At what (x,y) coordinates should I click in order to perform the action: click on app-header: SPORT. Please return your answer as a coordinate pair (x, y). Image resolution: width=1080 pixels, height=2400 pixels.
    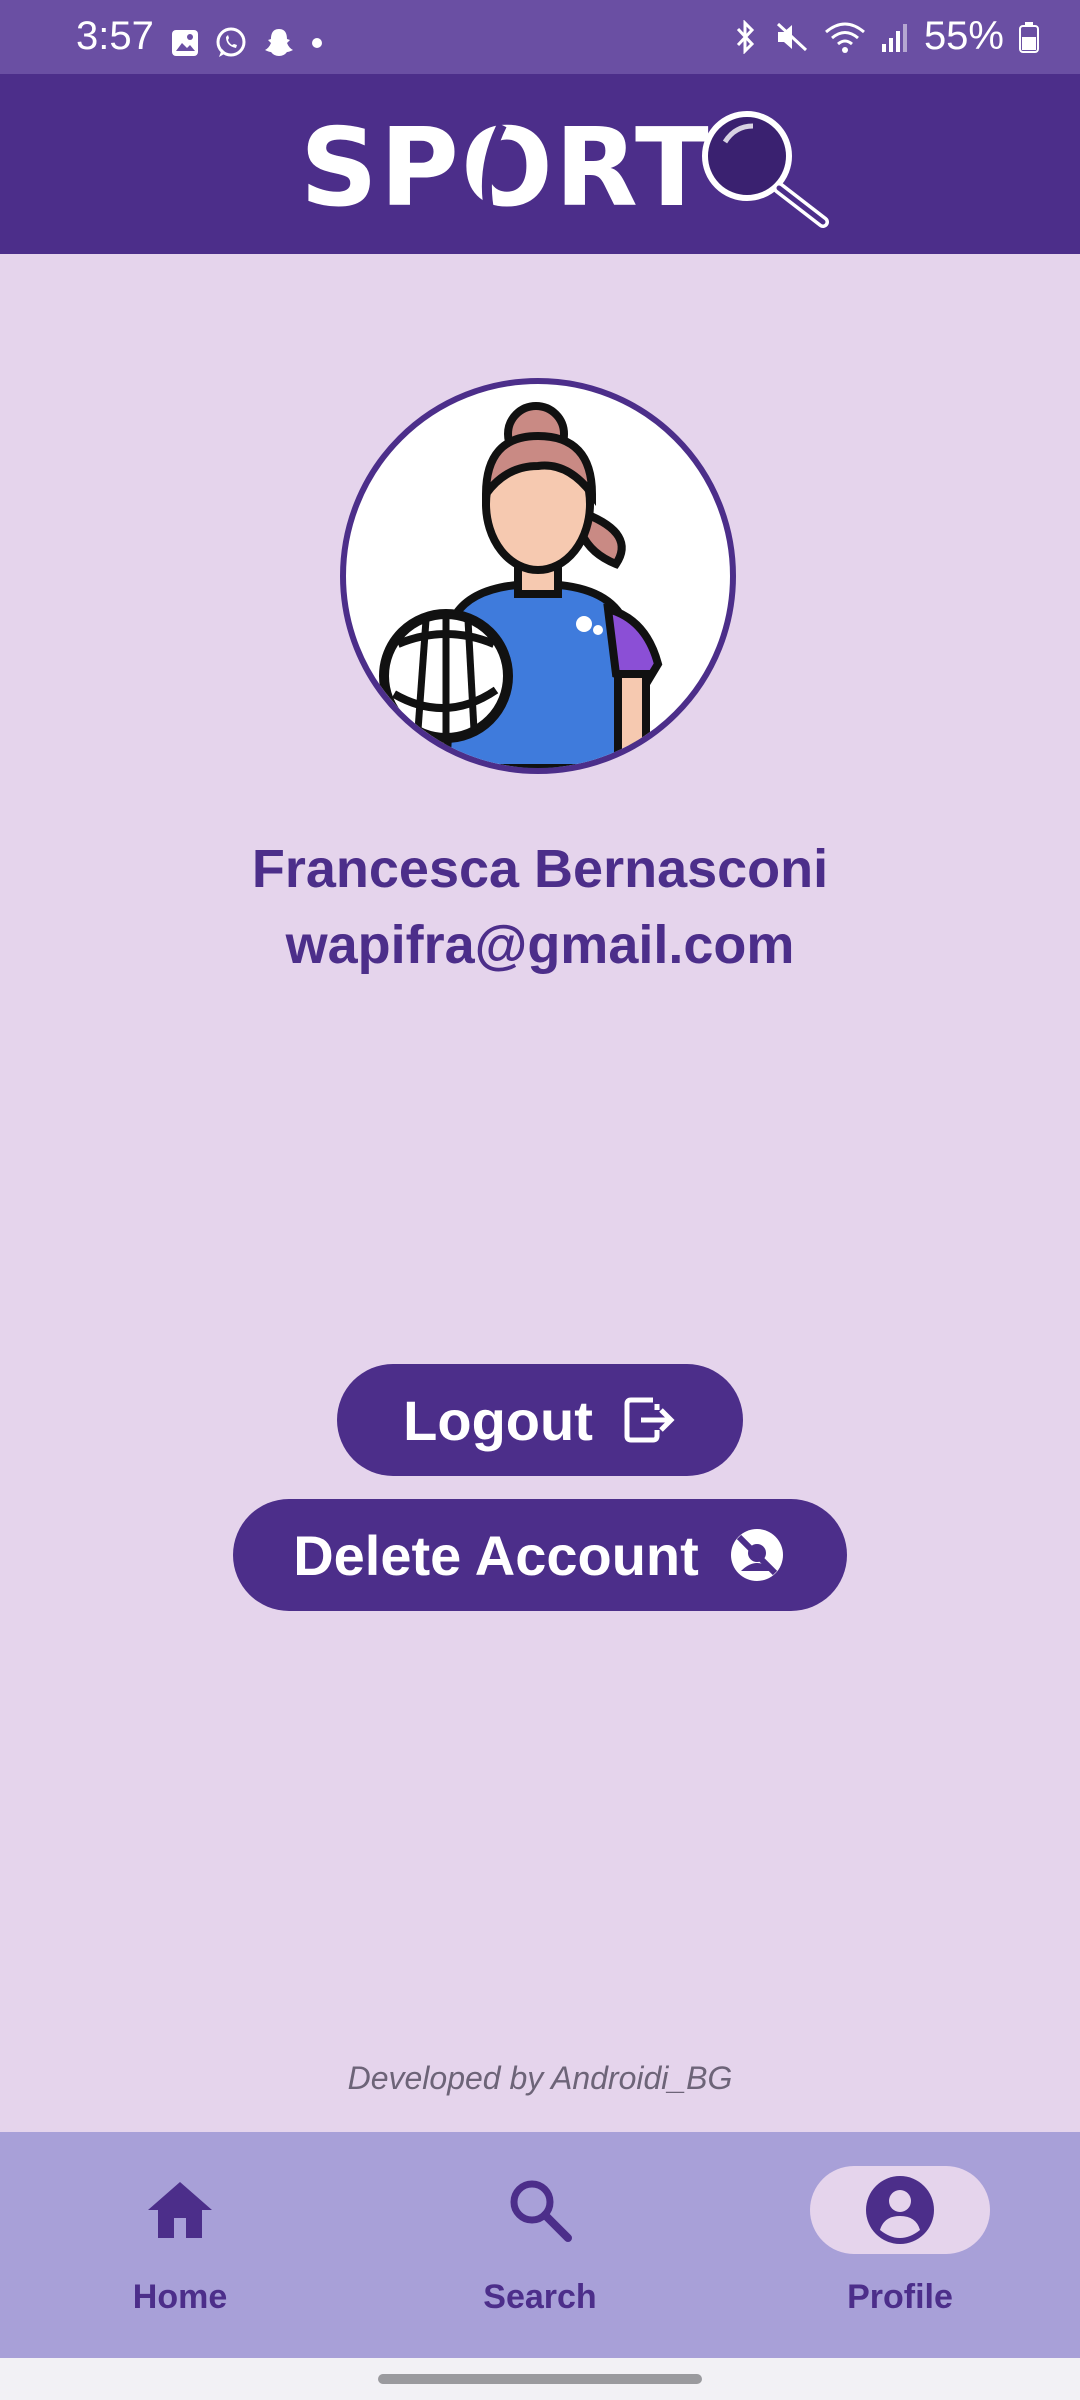
    Looking at the image, I should click on (540, 164).